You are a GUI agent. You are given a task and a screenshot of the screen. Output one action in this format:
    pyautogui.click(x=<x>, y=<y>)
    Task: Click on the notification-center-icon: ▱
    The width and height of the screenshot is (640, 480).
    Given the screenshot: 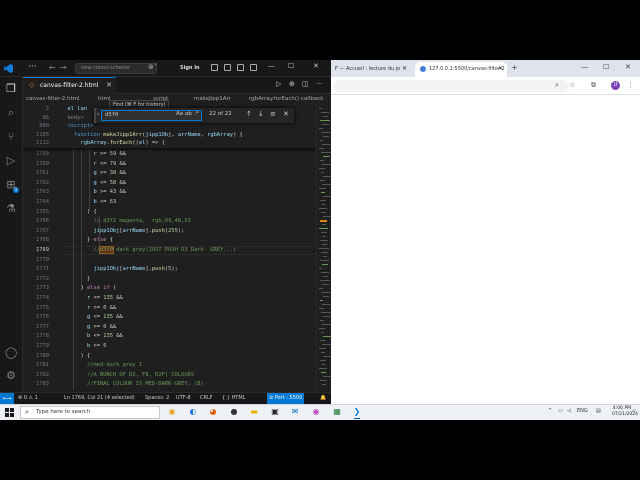 What is the action you would take?
    pyautogui.click(x=634, y=411)
    